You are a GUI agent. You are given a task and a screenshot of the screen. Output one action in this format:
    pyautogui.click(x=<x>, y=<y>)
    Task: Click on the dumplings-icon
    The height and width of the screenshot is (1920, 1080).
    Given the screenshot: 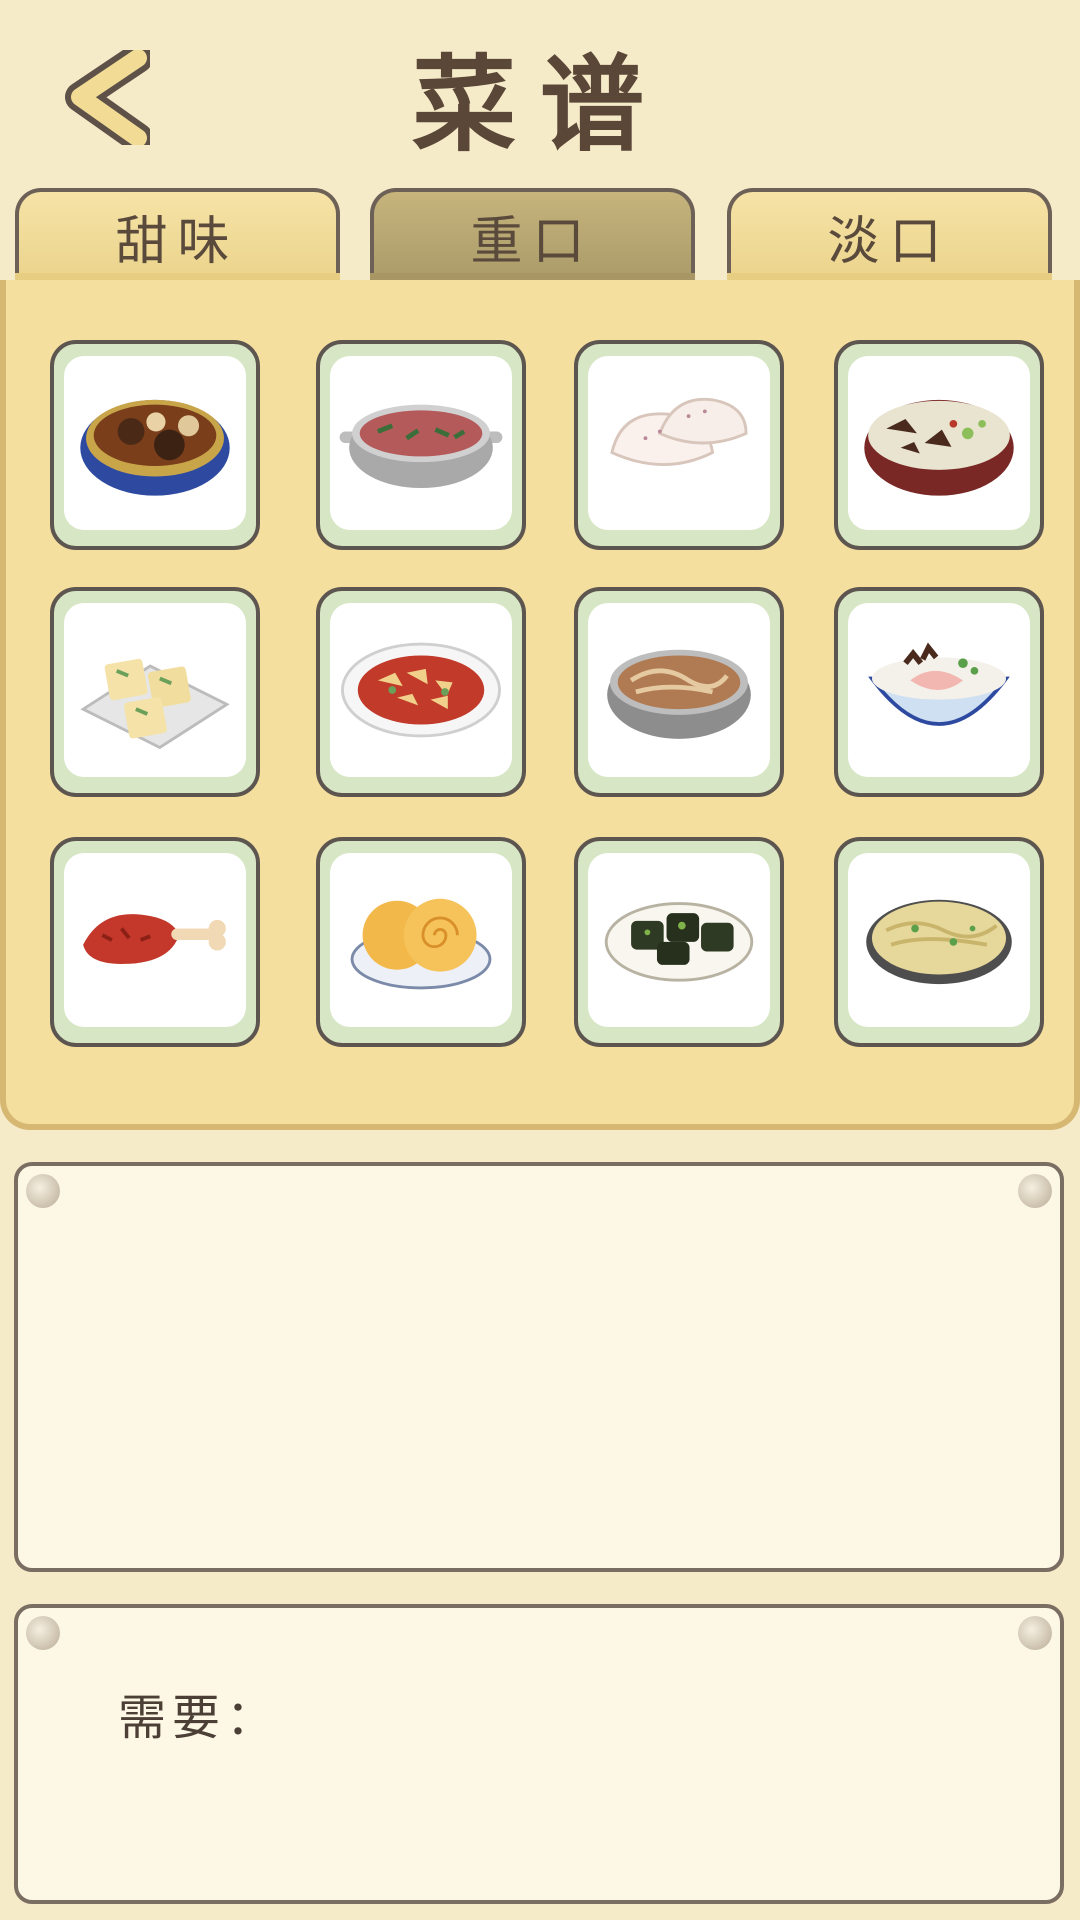 What is the action you would take?
    pyautogui.click(x=679, y=431)
    